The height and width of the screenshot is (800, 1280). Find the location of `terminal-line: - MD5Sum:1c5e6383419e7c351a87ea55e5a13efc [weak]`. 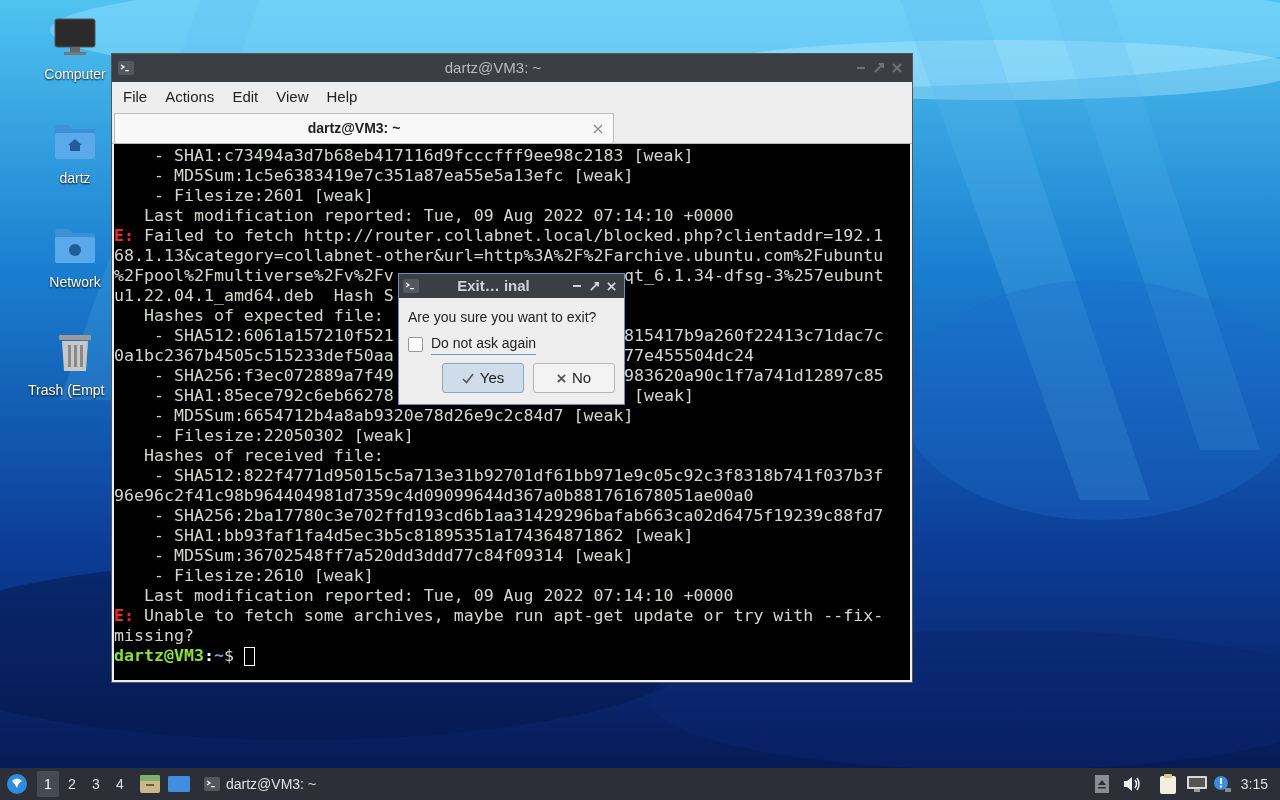

terminal-line: - MD5Sum:1c5e6383419e7c351a87ea55e5a13efc [weak] is located at coordinates (393, 176).